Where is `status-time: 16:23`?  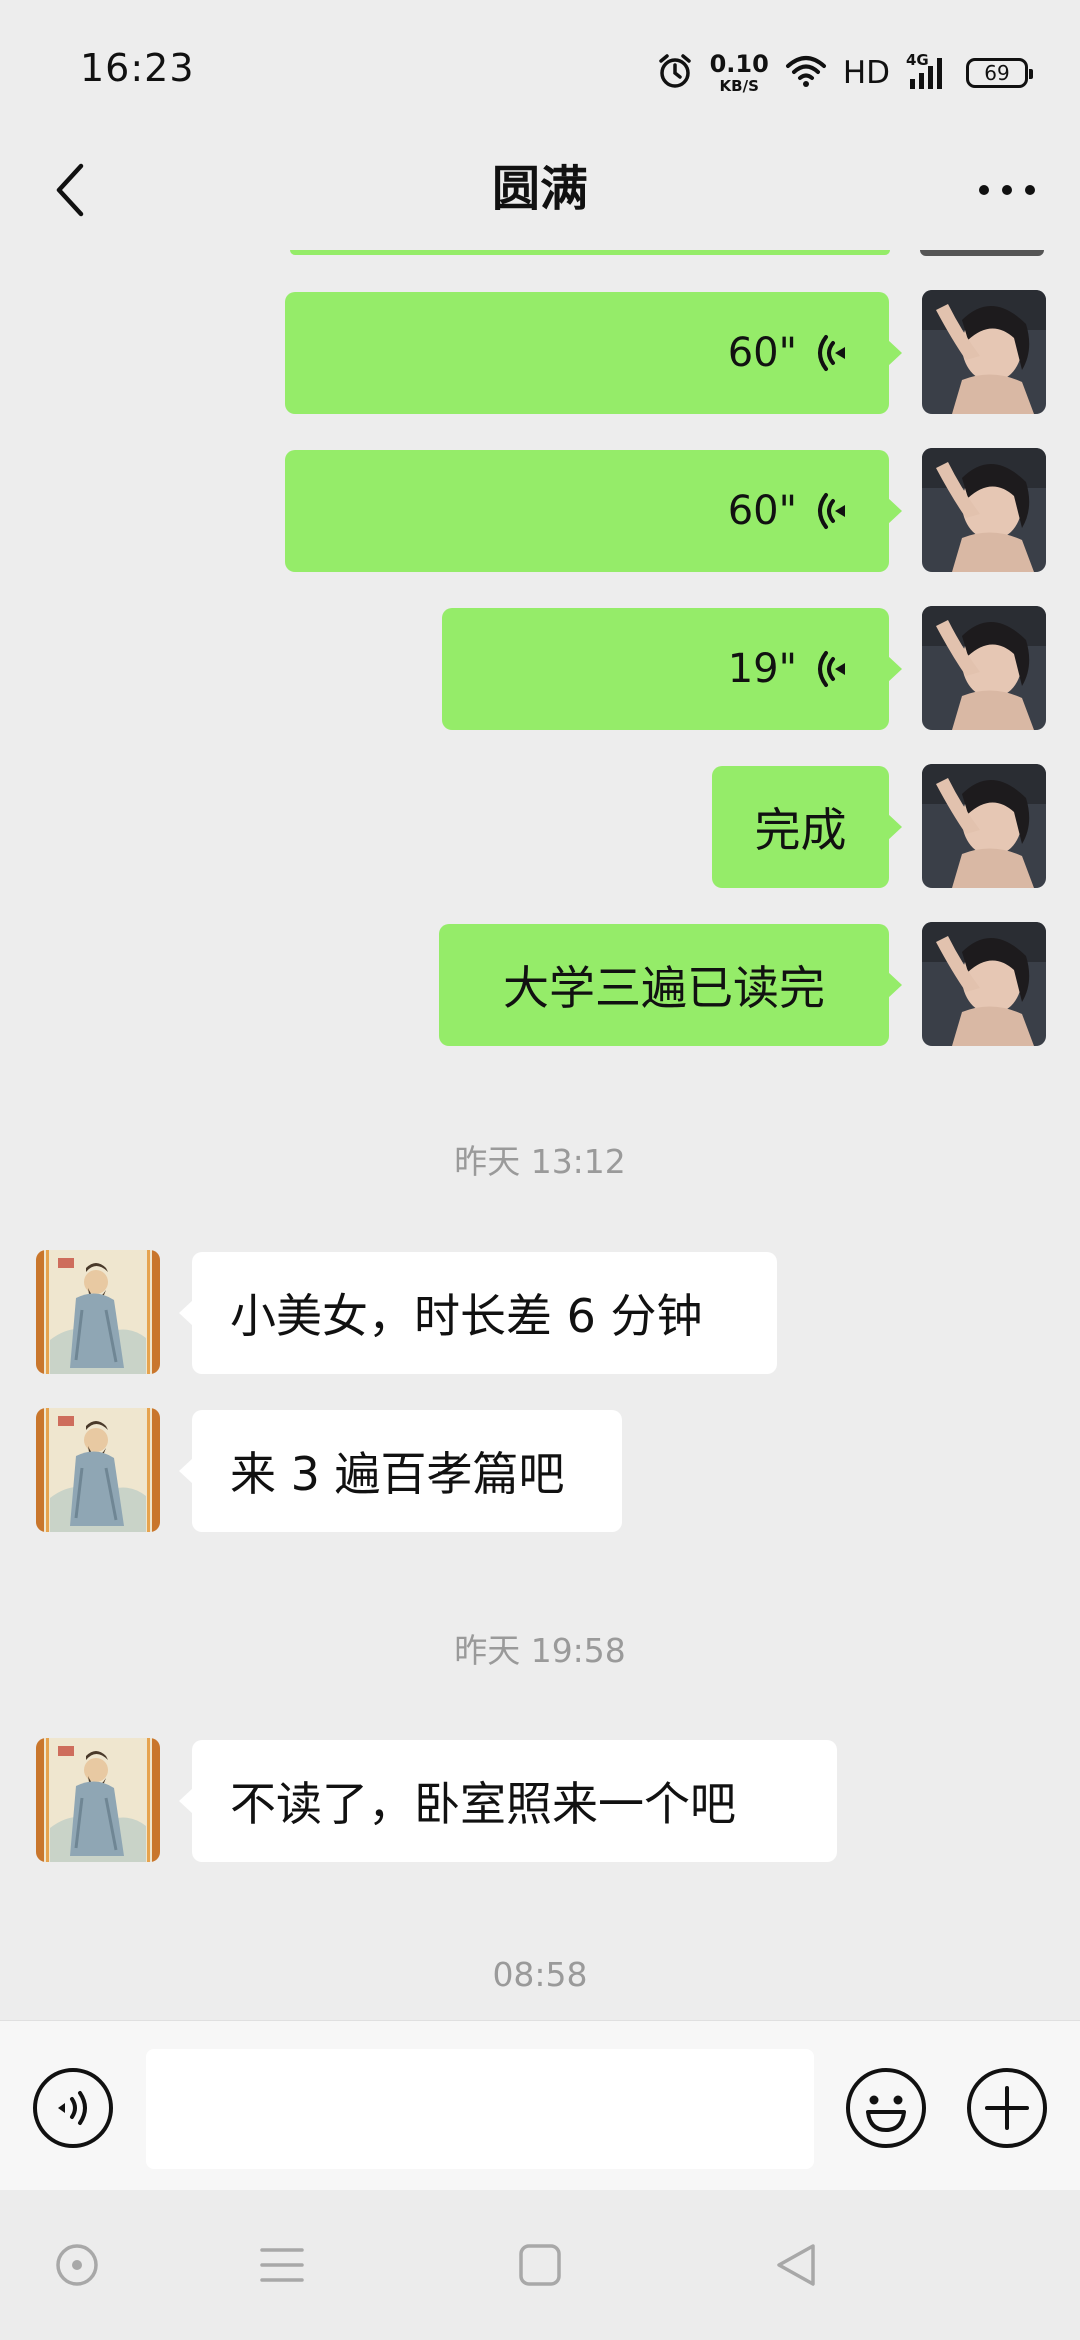 status-time: 16:23 is located at coordinates (137, 68).